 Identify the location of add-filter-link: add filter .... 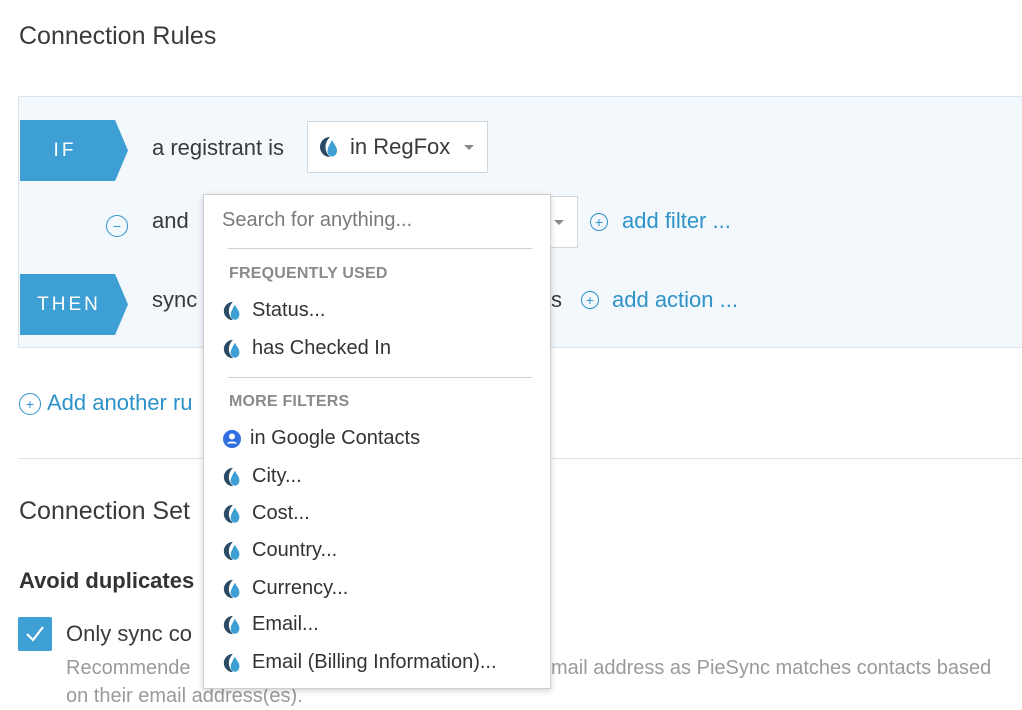
(676, 221).